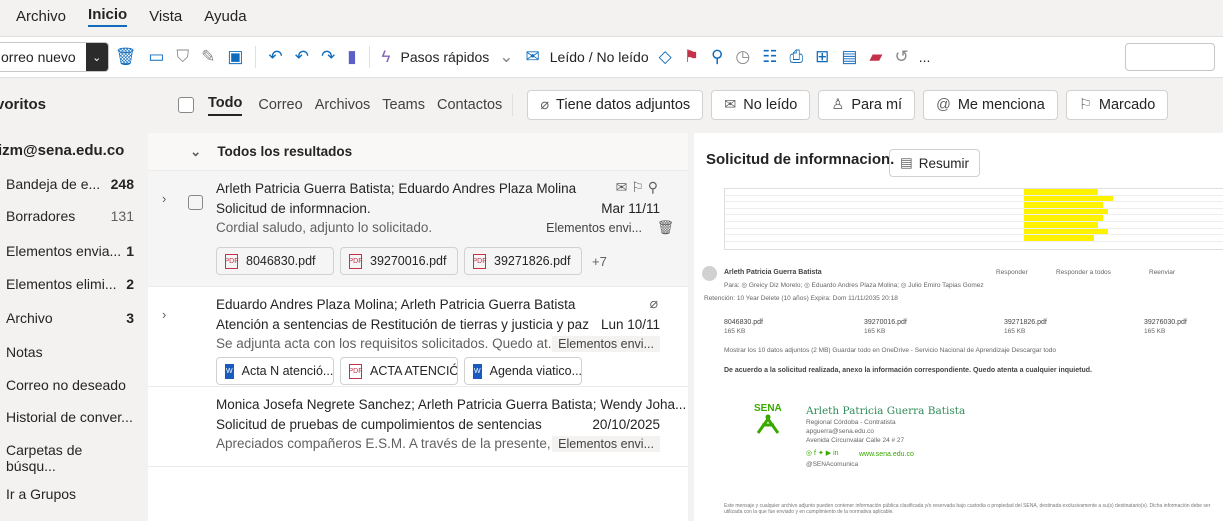  I want to click on reply-button: Responder, so click(1012, 272).